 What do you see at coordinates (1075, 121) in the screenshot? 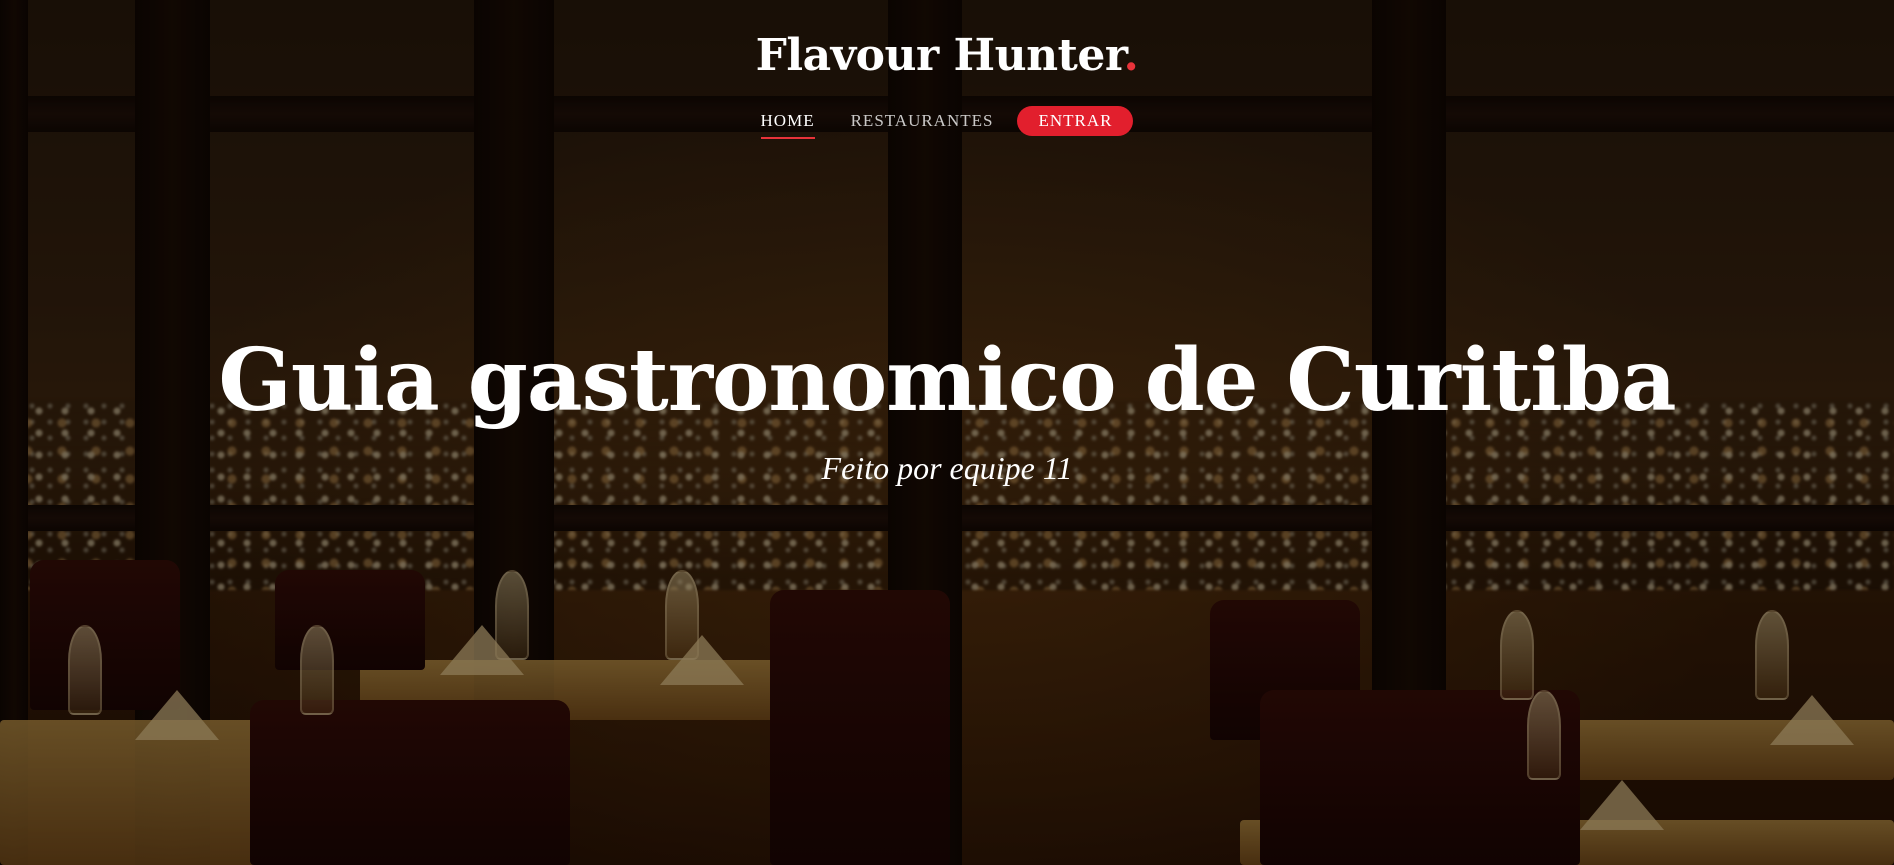
I see `entrar-button: ENTRAR` at bounding box center [1075, 121].